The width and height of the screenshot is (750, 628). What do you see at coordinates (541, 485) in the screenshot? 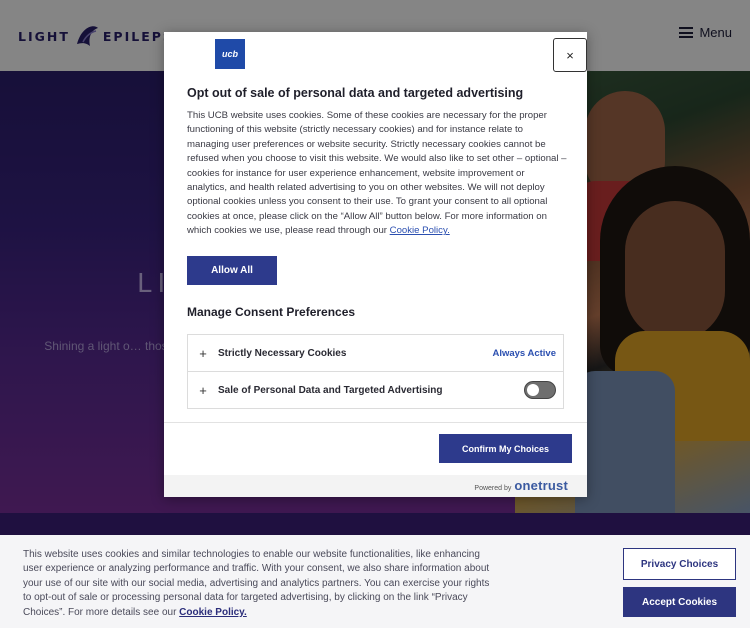
I see `onetrust-logo: onetrust` at bounding box center [541, 485].